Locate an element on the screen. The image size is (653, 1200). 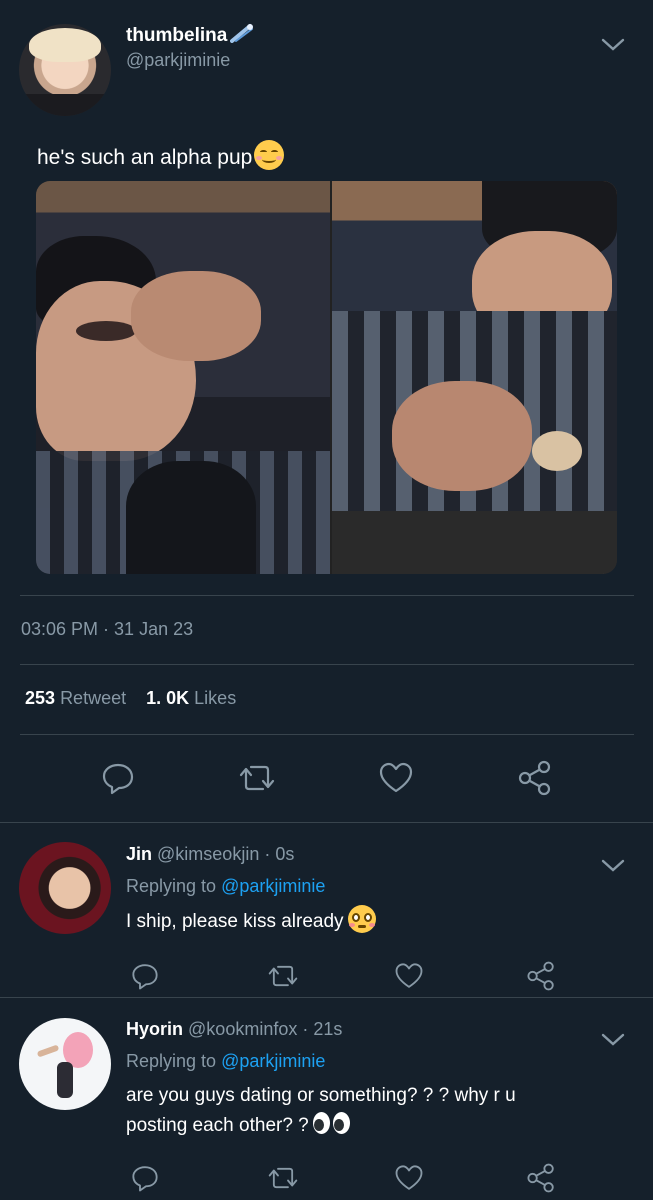
reply-text-line: posting each other? ? is located at coordinates (217, 1125).